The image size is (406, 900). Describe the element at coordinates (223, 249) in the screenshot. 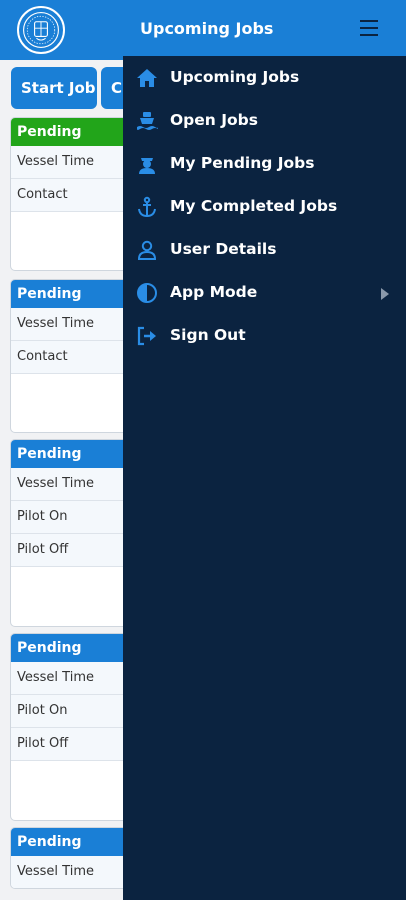

I see `menu-item-label: User Details` at that location.